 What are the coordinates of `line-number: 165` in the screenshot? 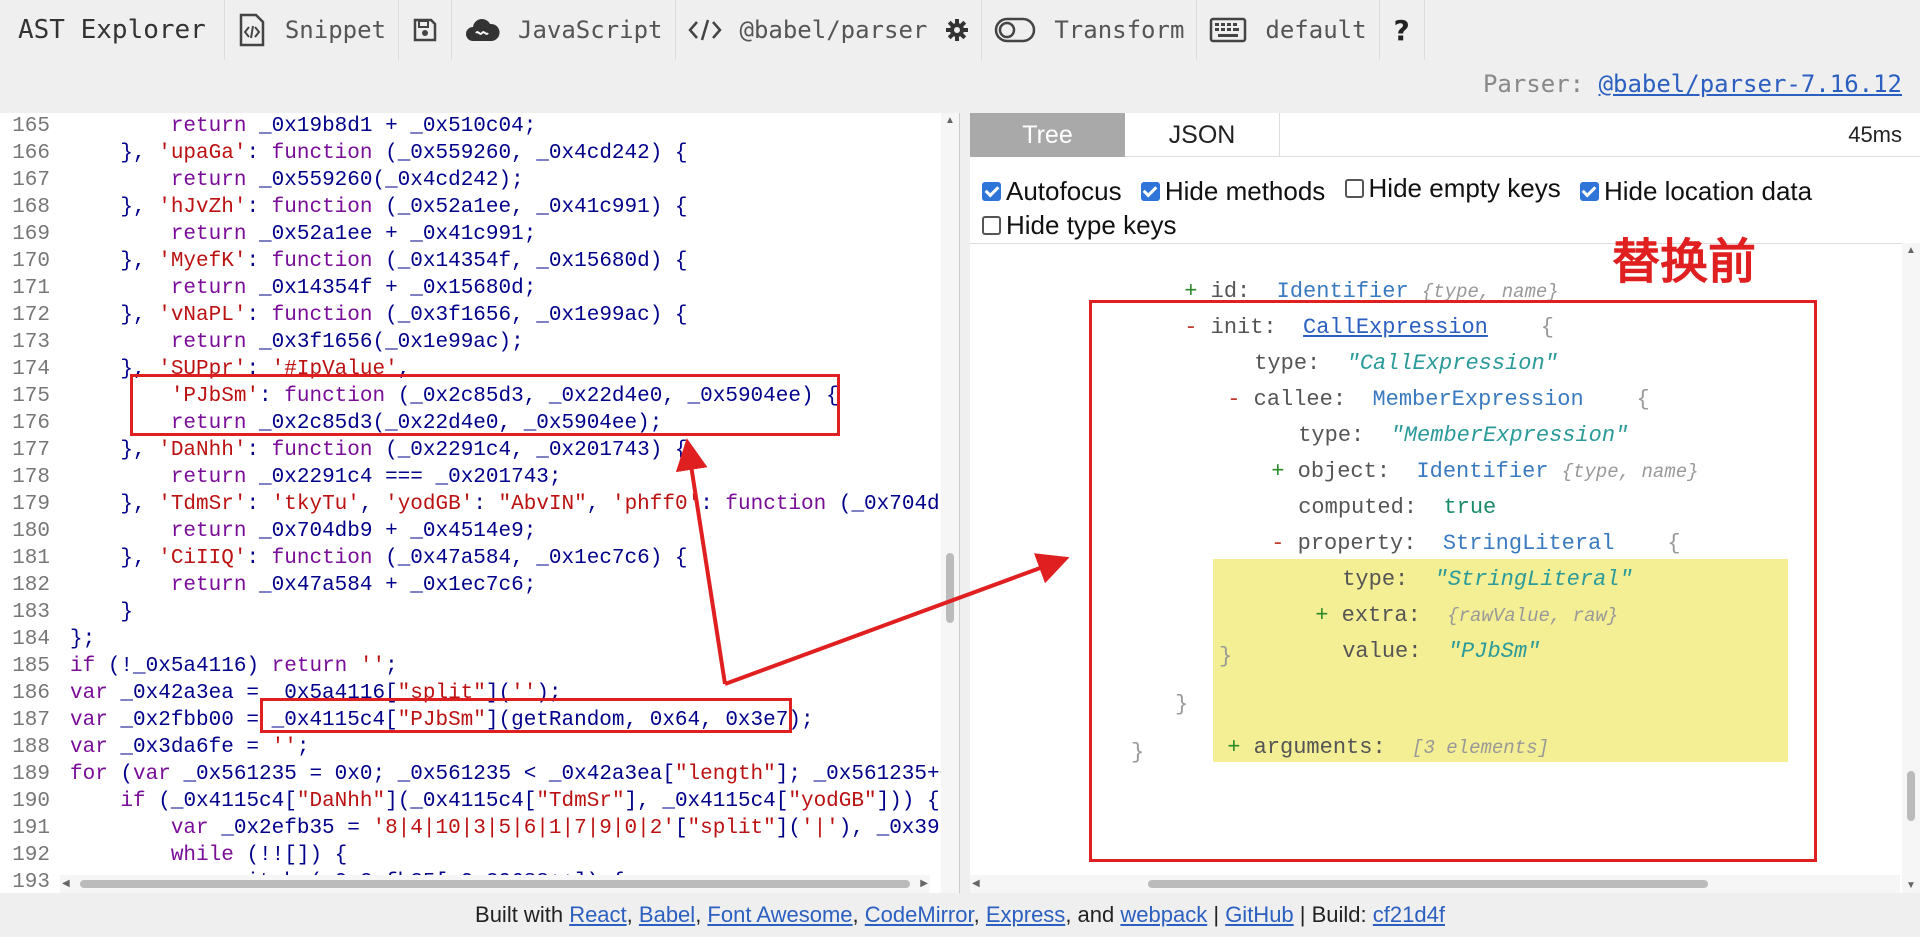 It's located at (31, 126).